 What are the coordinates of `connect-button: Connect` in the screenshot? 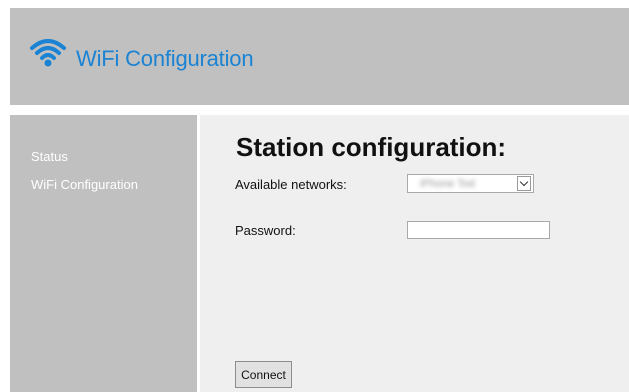 It's located at (263, 374).